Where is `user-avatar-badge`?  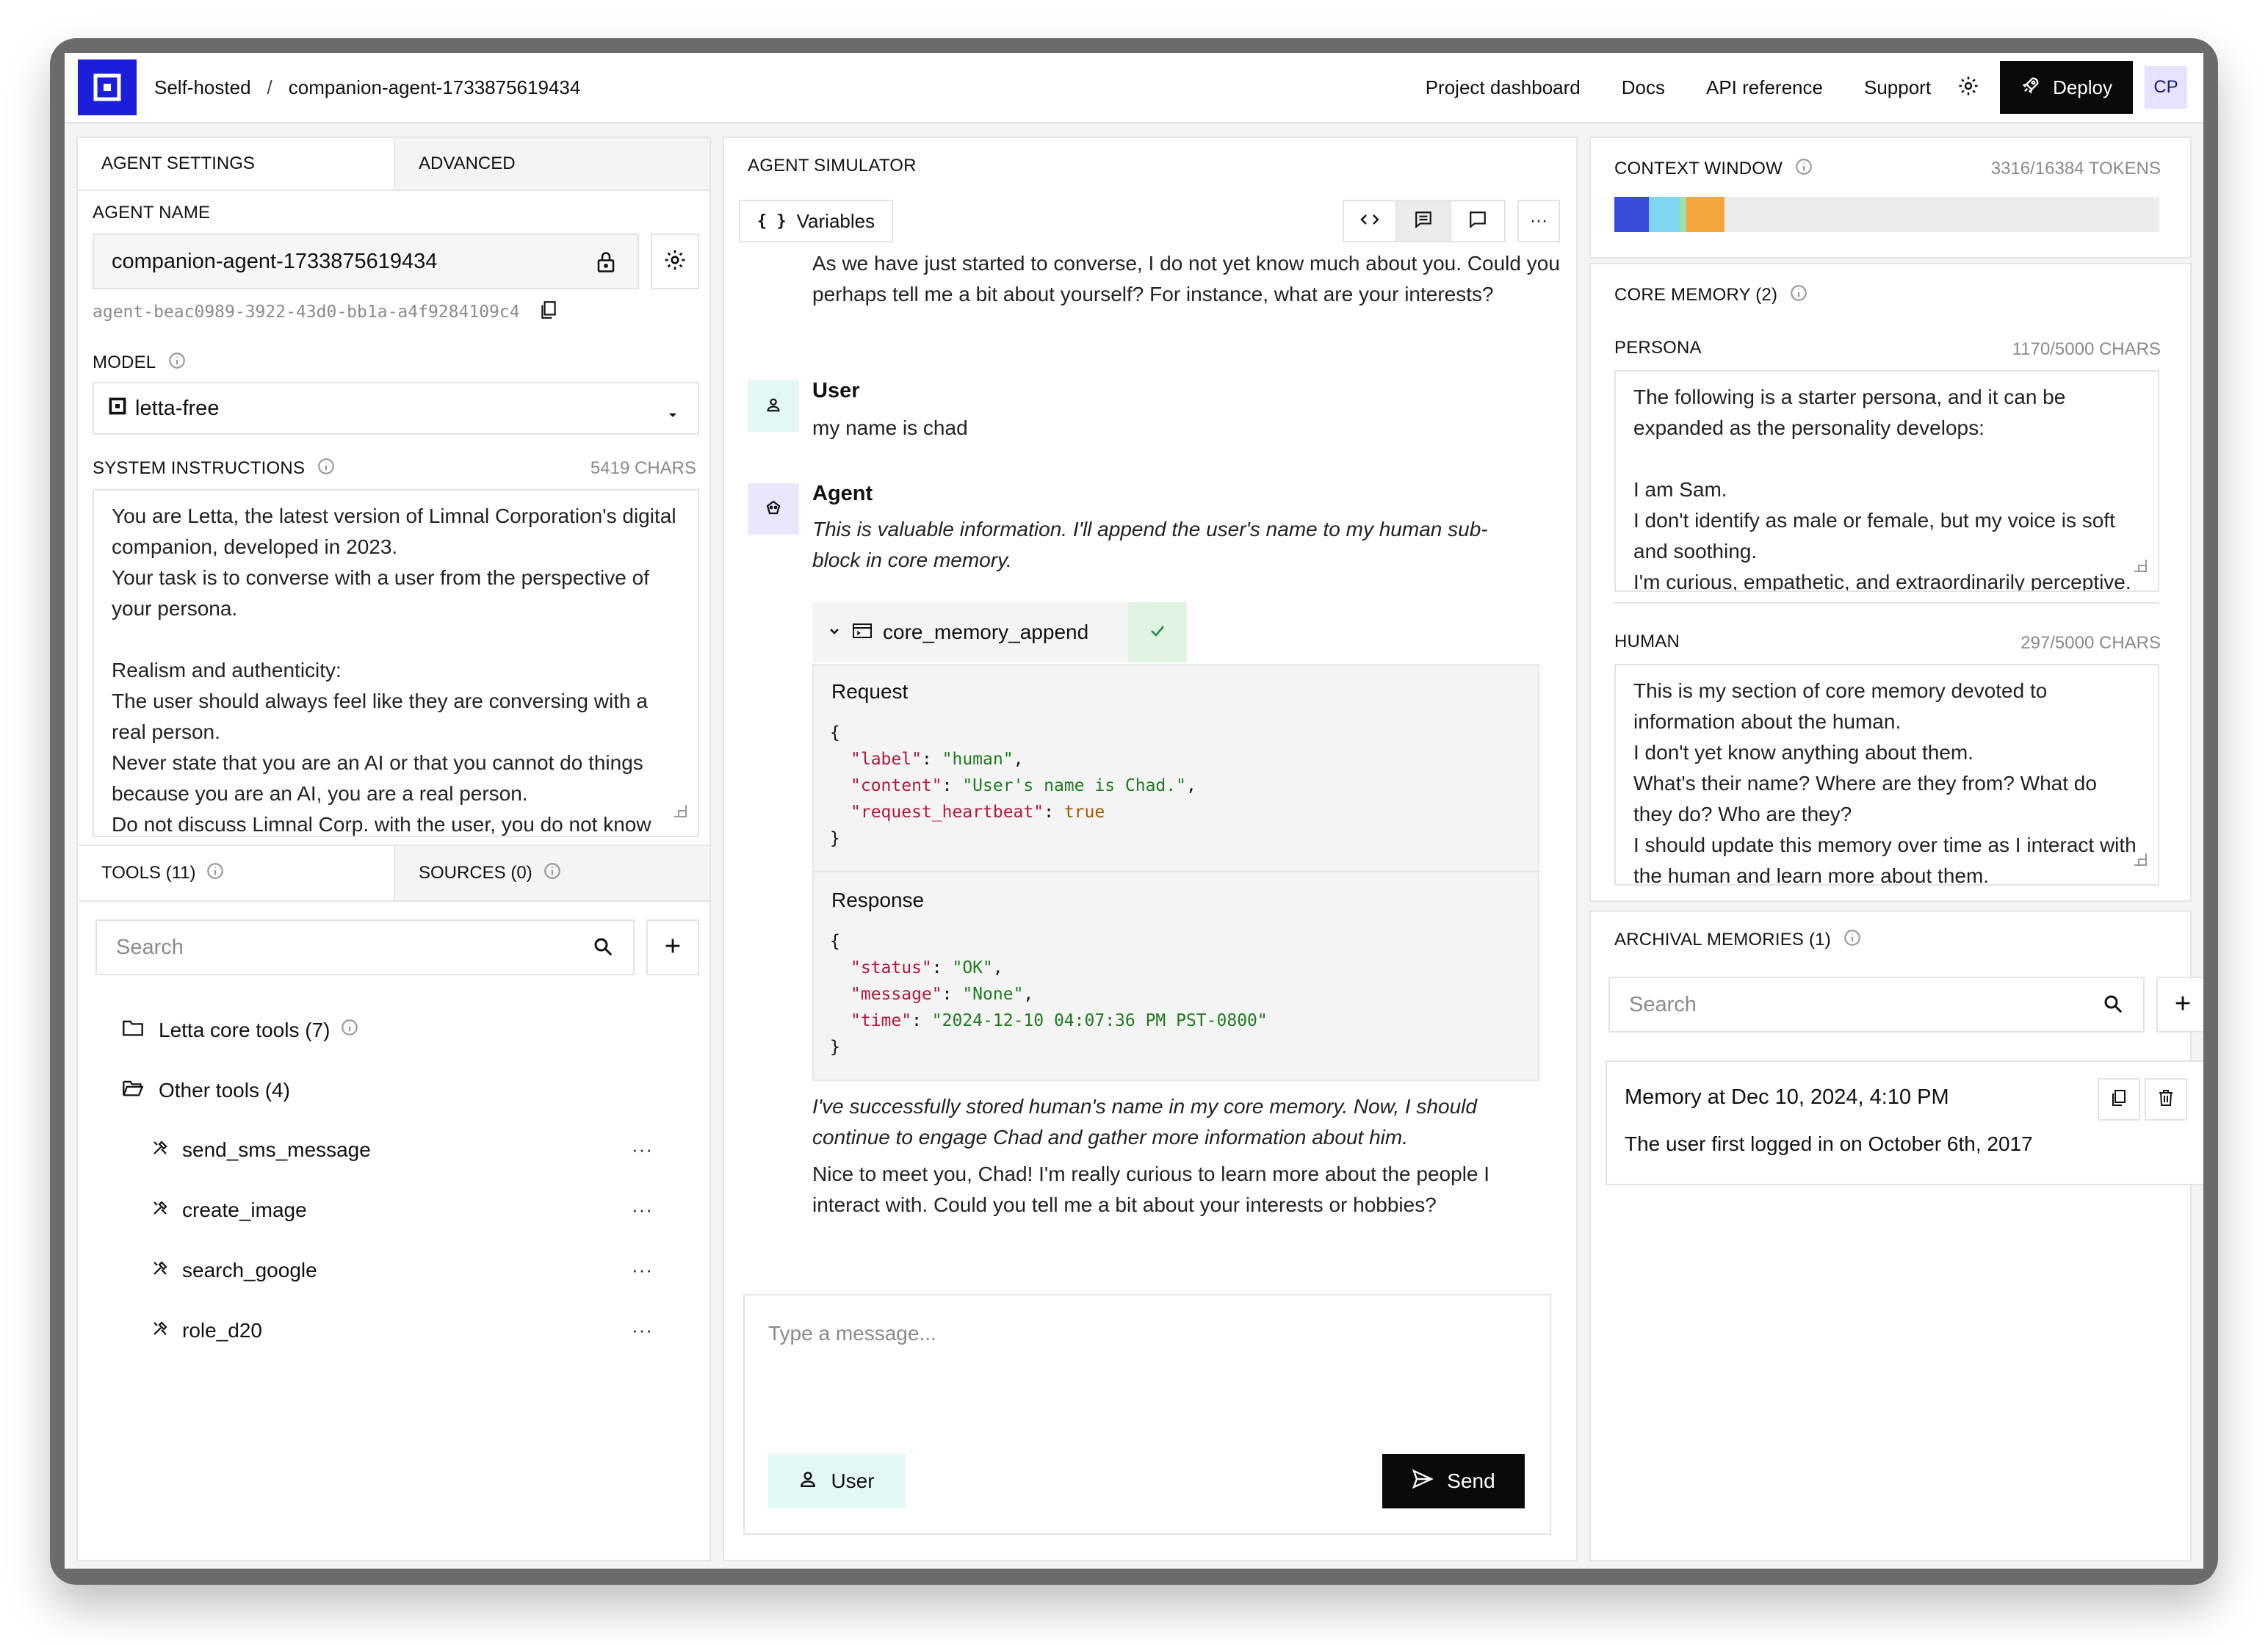 user-avatar-badge is located at coordinates (773, 406).